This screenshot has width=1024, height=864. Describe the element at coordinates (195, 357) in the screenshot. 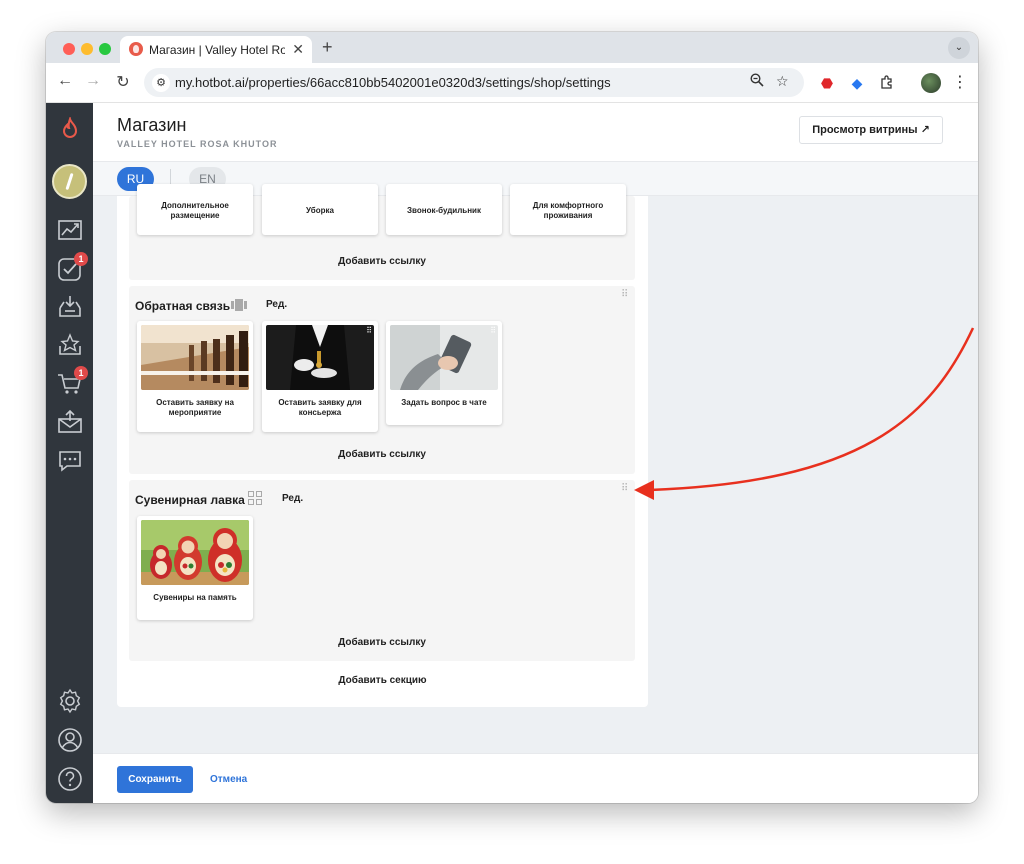

I see `restaurant-photo` at that location.